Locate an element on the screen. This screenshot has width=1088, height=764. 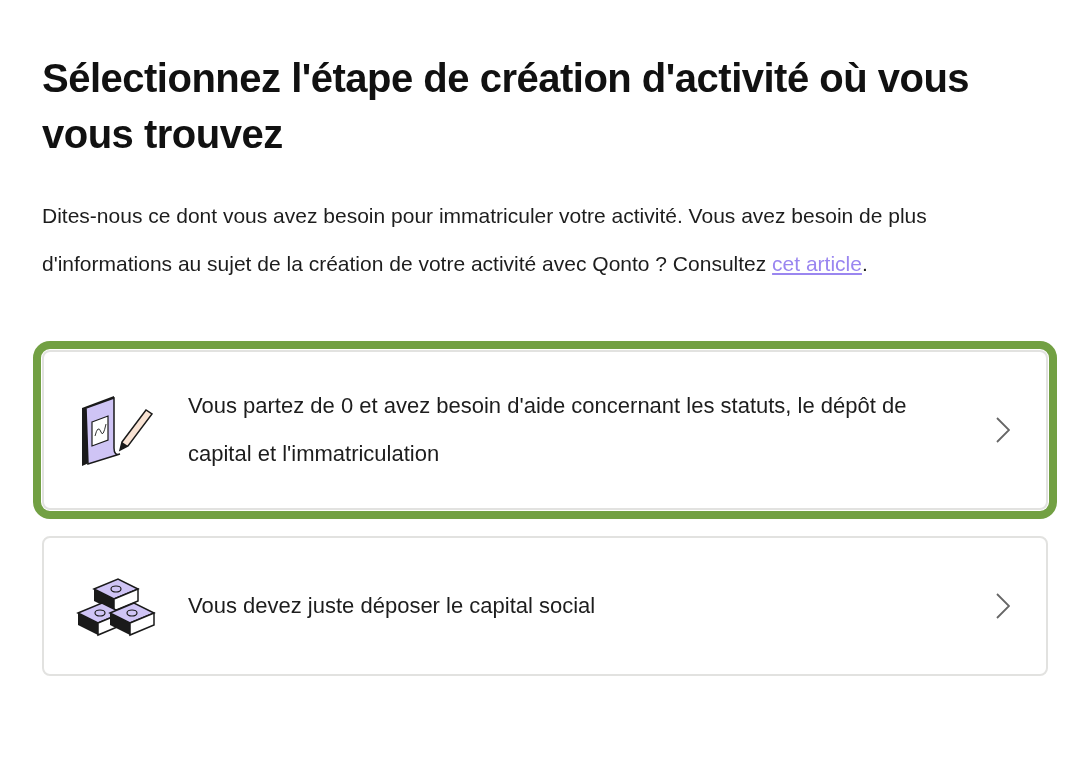
page-title: Sélectionnez l'étape de création d'activité où vous vous trouvez is located at coordinates (506, 106).